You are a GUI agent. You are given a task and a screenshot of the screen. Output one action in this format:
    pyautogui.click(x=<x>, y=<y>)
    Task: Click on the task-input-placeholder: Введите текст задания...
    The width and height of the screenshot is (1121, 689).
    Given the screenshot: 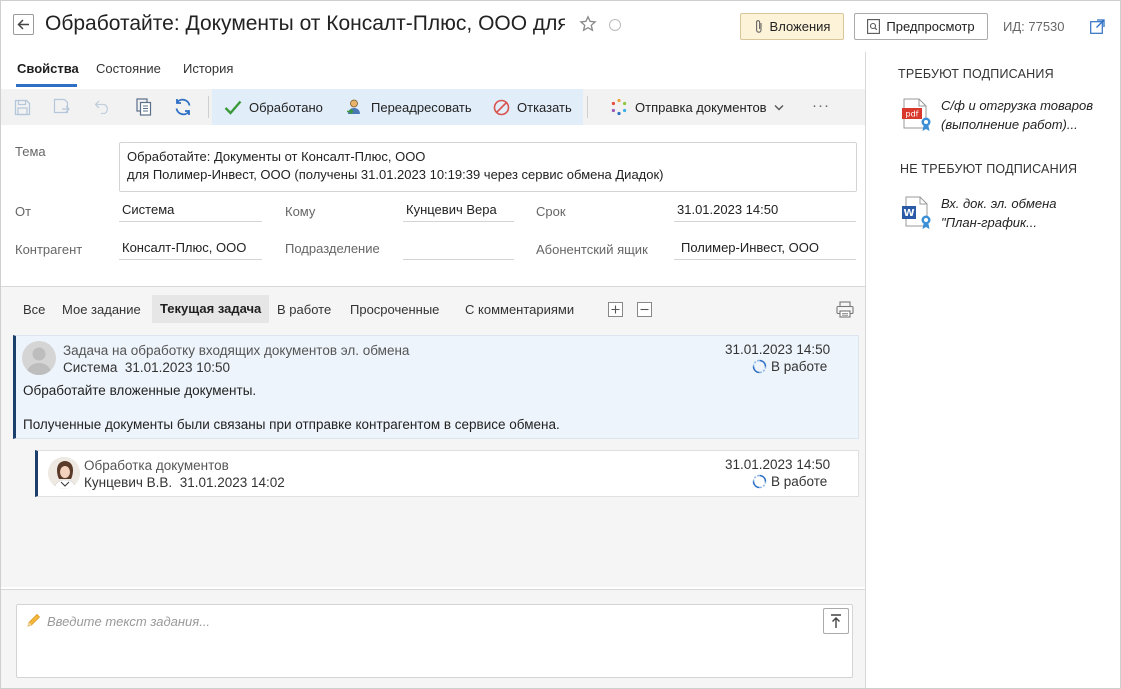 What is the action you would take?
    pyautogui.click(x=129, y=621)
    